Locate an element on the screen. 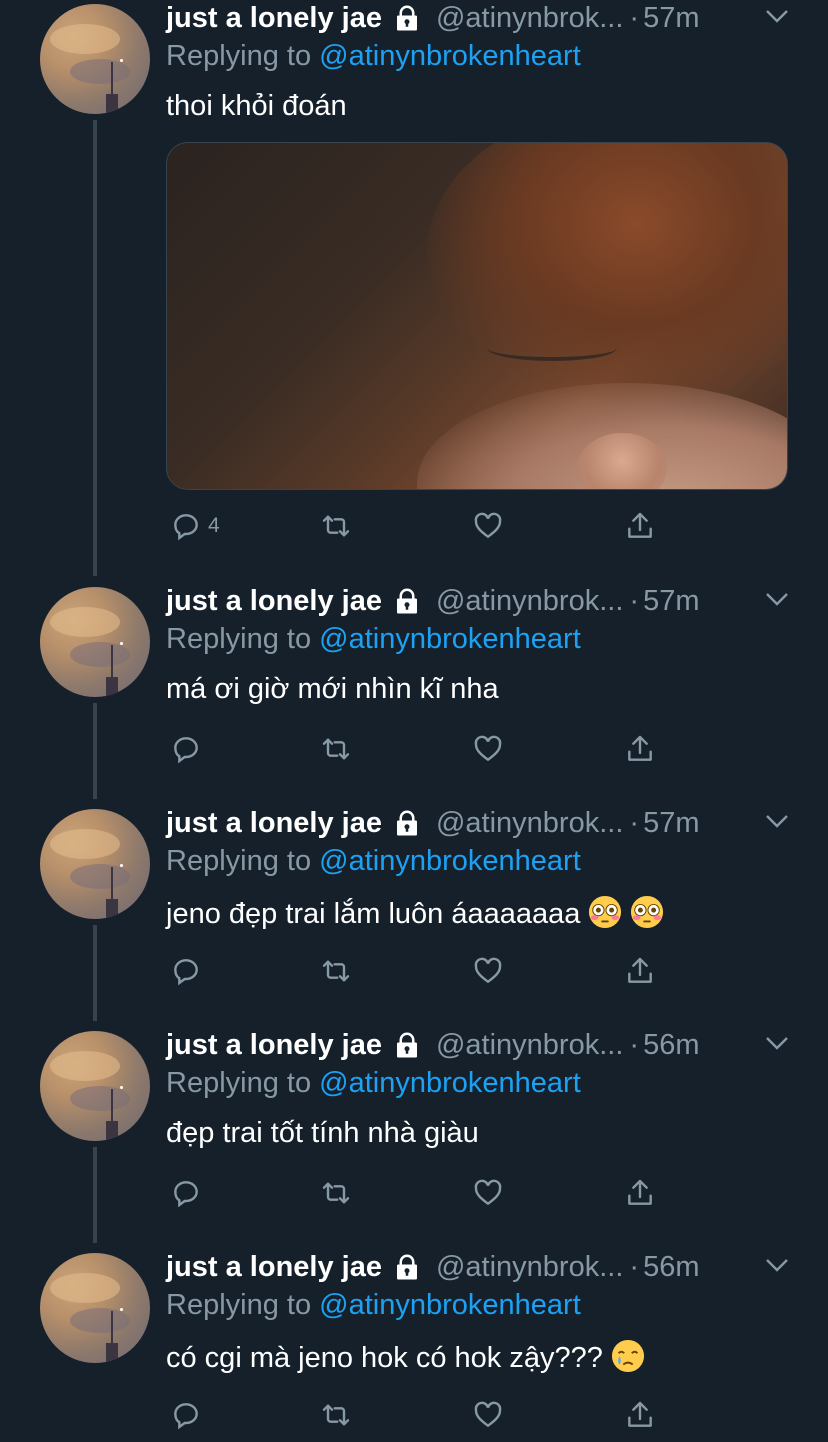 The image size is (828, 1442). tweet-text: má ơi giờ mới nhìn kĩ nha is located at coordinates (332, 689).